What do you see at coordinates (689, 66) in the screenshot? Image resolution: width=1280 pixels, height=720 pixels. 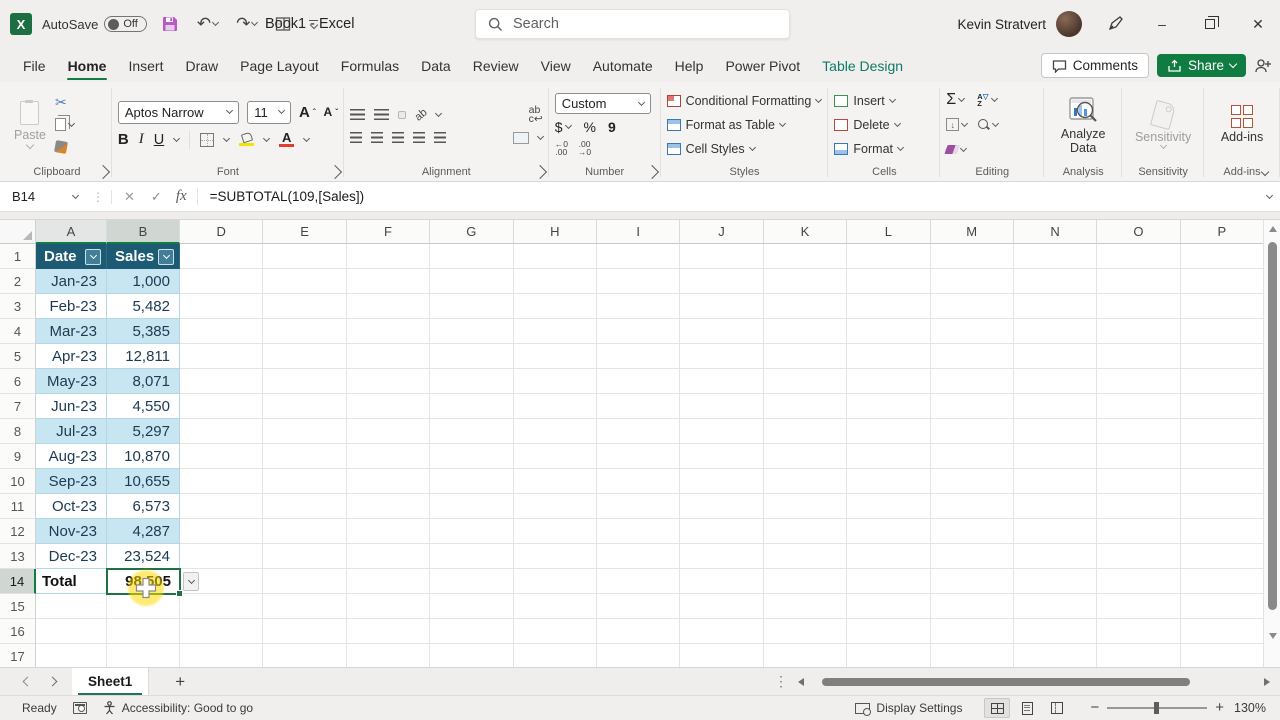 I see `tab-help: Help` at bounding box center [689, 66].